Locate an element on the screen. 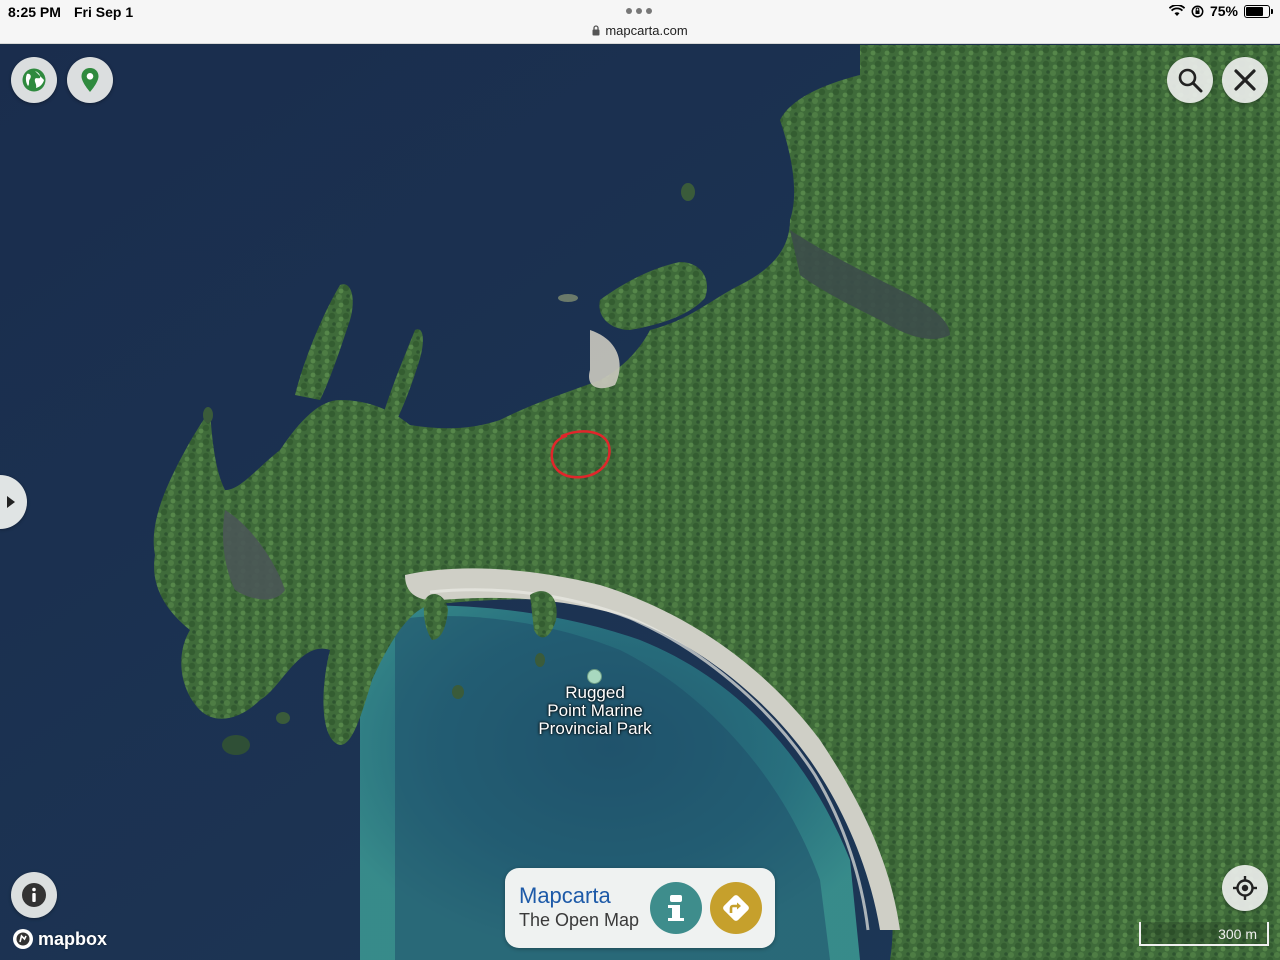 The height and width of the screenshot is (960, 1280). park-label: Rugged Point Marine Provincial Park is located at coordinates (595, 711).